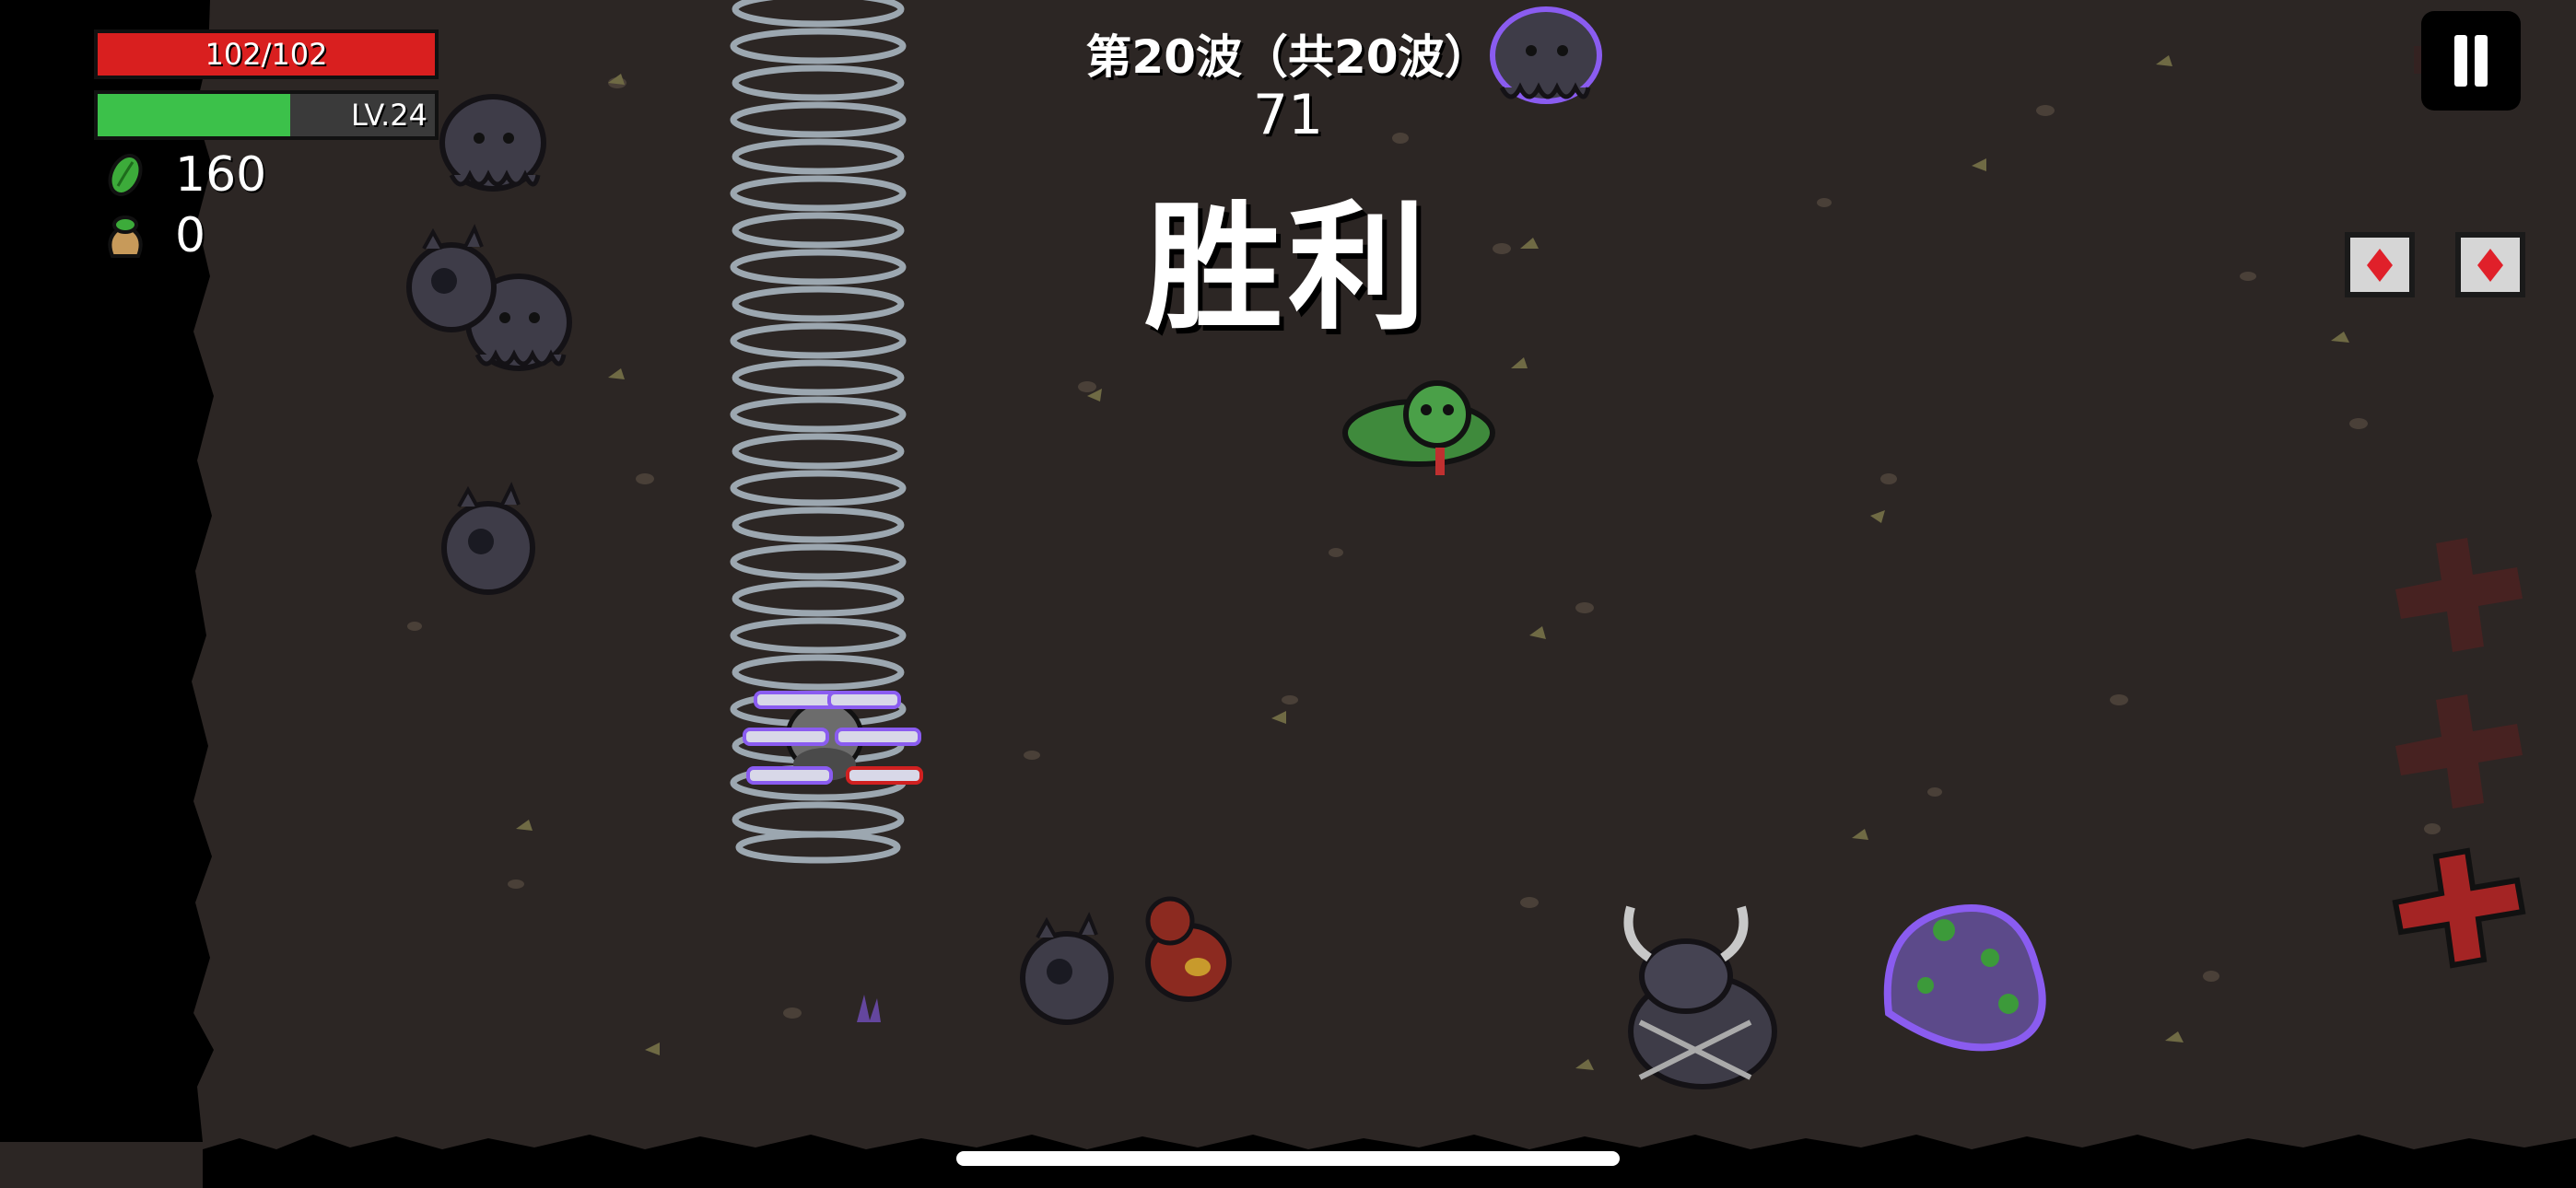 This screenshot has width=2576, height=1188. Describe the element at coordinates (1288, 115) in the screenshot. I see `wave-timer: 71` at that location.